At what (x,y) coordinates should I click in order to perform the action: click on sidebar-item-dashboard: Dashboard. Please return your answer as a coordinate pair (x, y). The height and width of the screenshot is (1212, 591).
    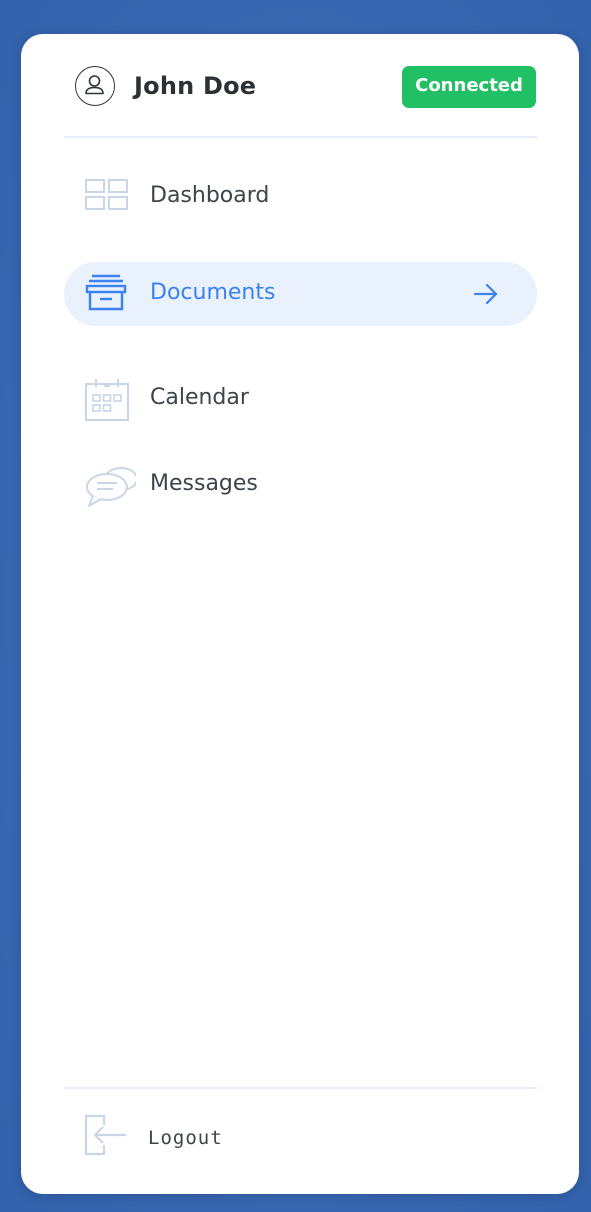
    Looking at the image, I should click on (300, 197).